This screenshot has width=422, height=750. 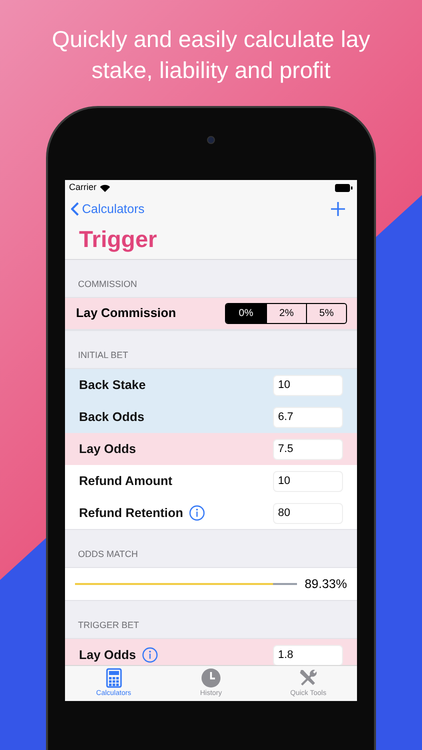 I want to click on chevron-left-icon, so click(x=75, y=209).